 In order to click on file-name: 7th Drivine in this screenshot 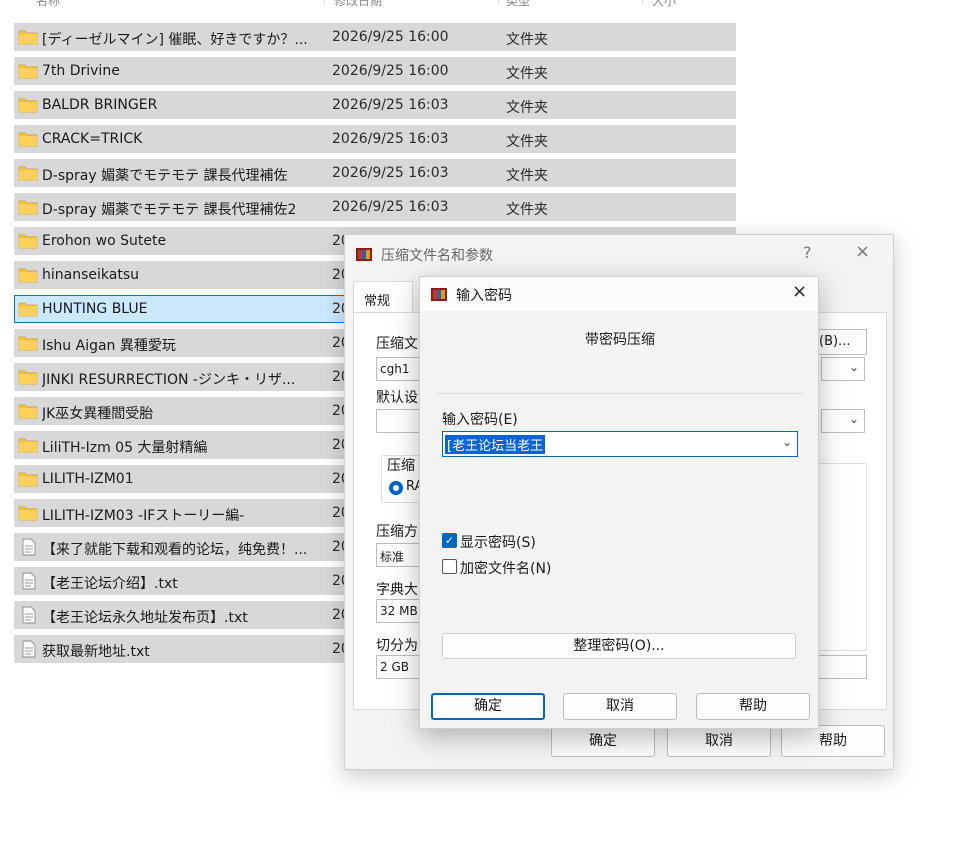, I will do `click(81, 71)`.